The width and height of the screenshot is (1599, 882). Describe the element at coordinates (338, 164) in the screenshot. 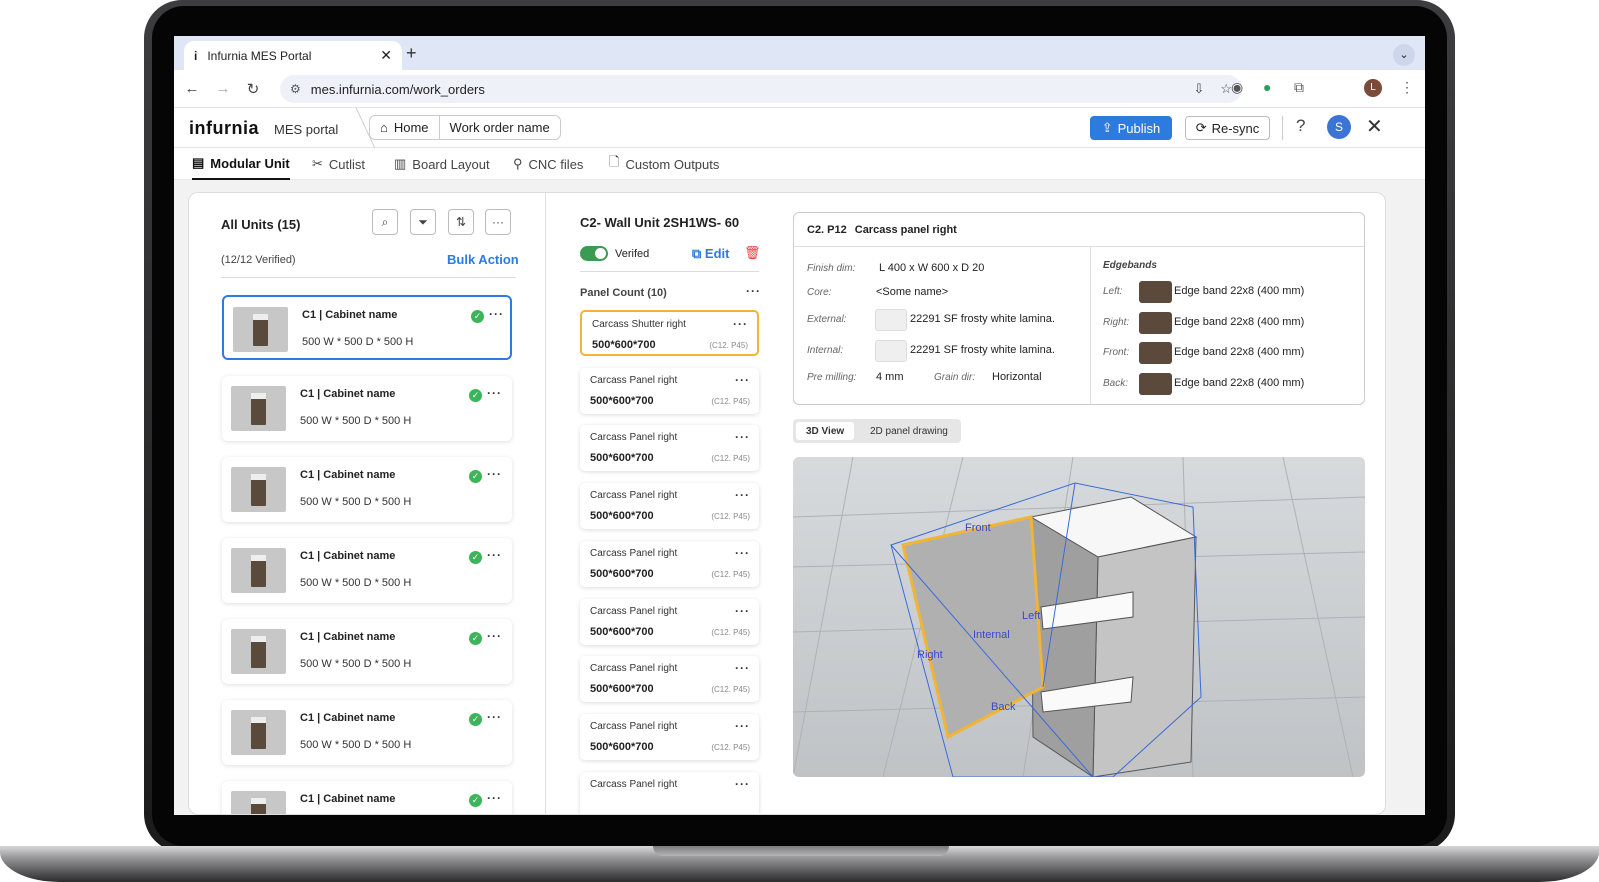

I see `tab-cutlist: ✂ Cutlist` at that location.